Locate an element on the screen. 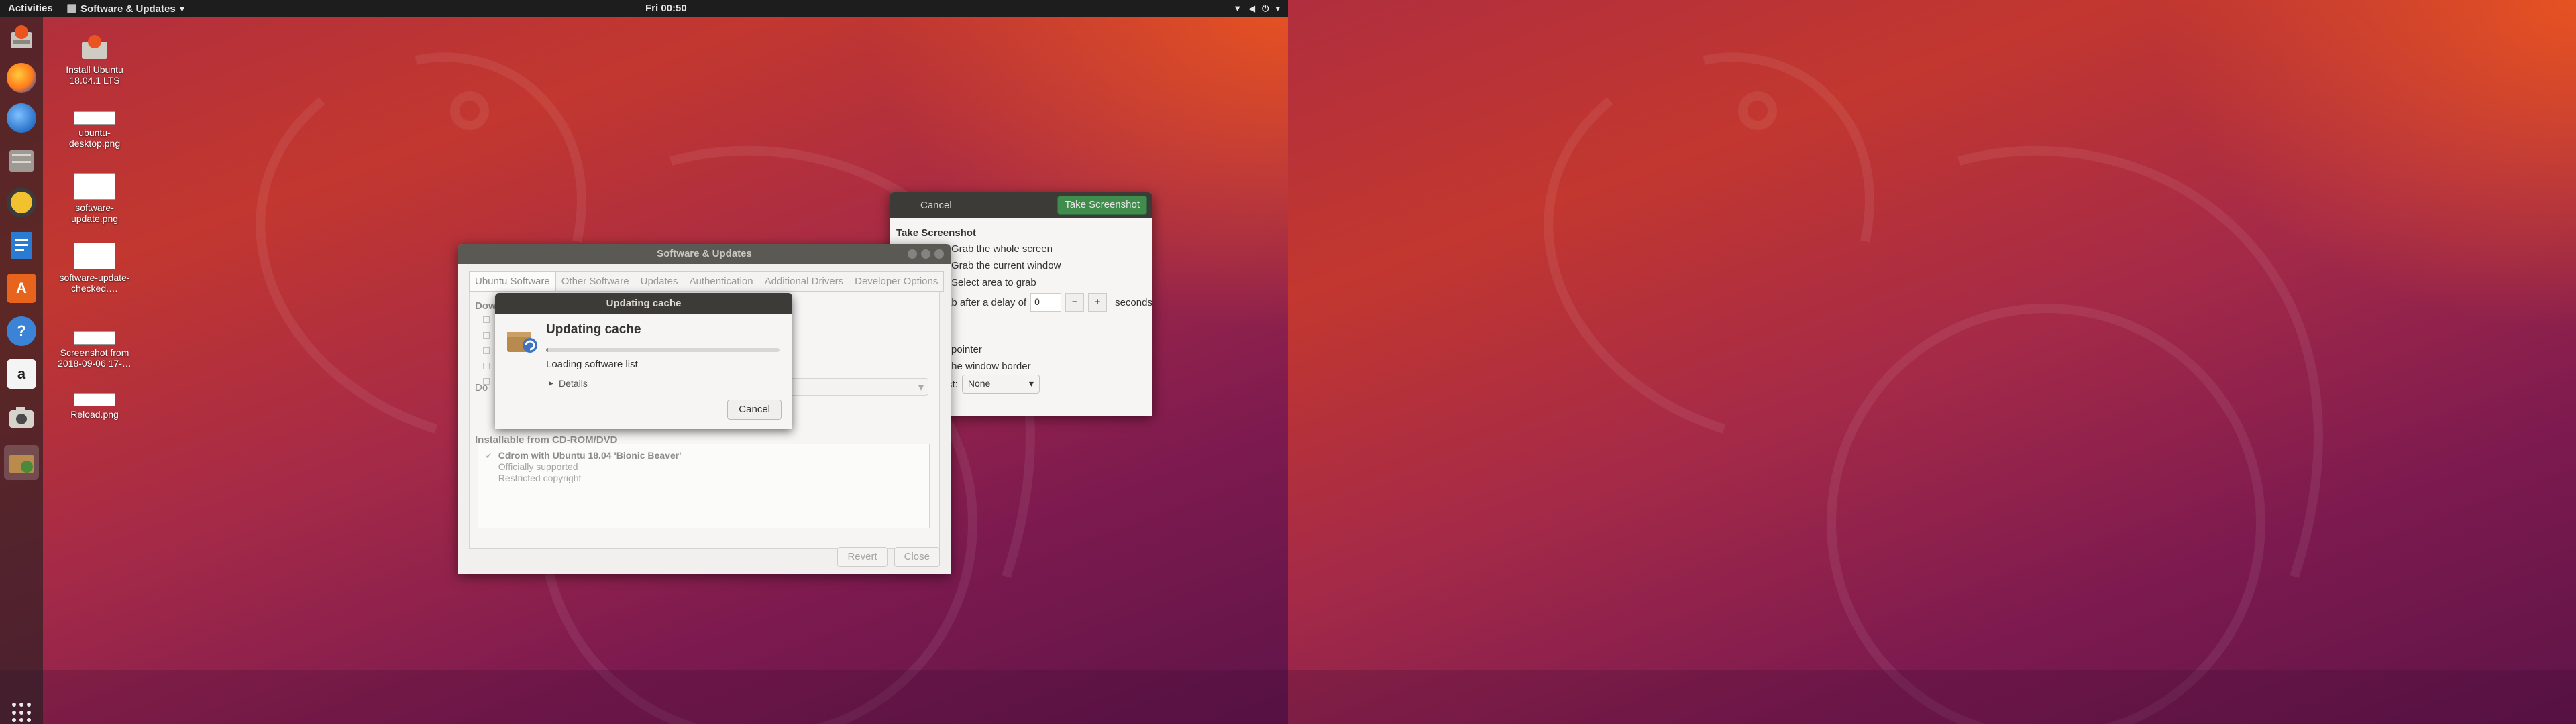  grab-current-window-option: Grab the current window is located at coordinates (1006, 266).